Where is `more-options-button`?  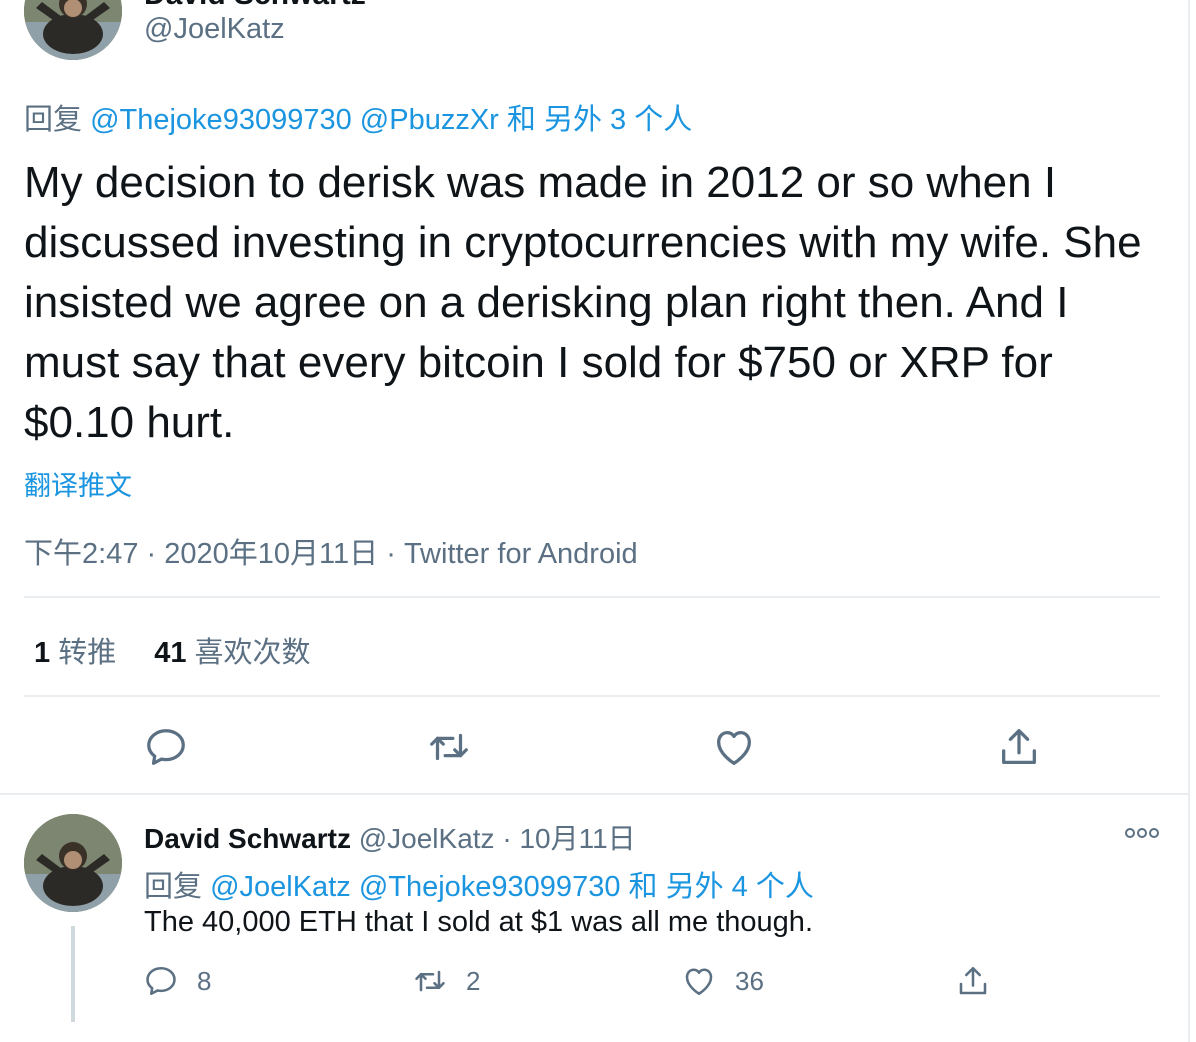
more-options-button is located at coordinates (1142, 833).